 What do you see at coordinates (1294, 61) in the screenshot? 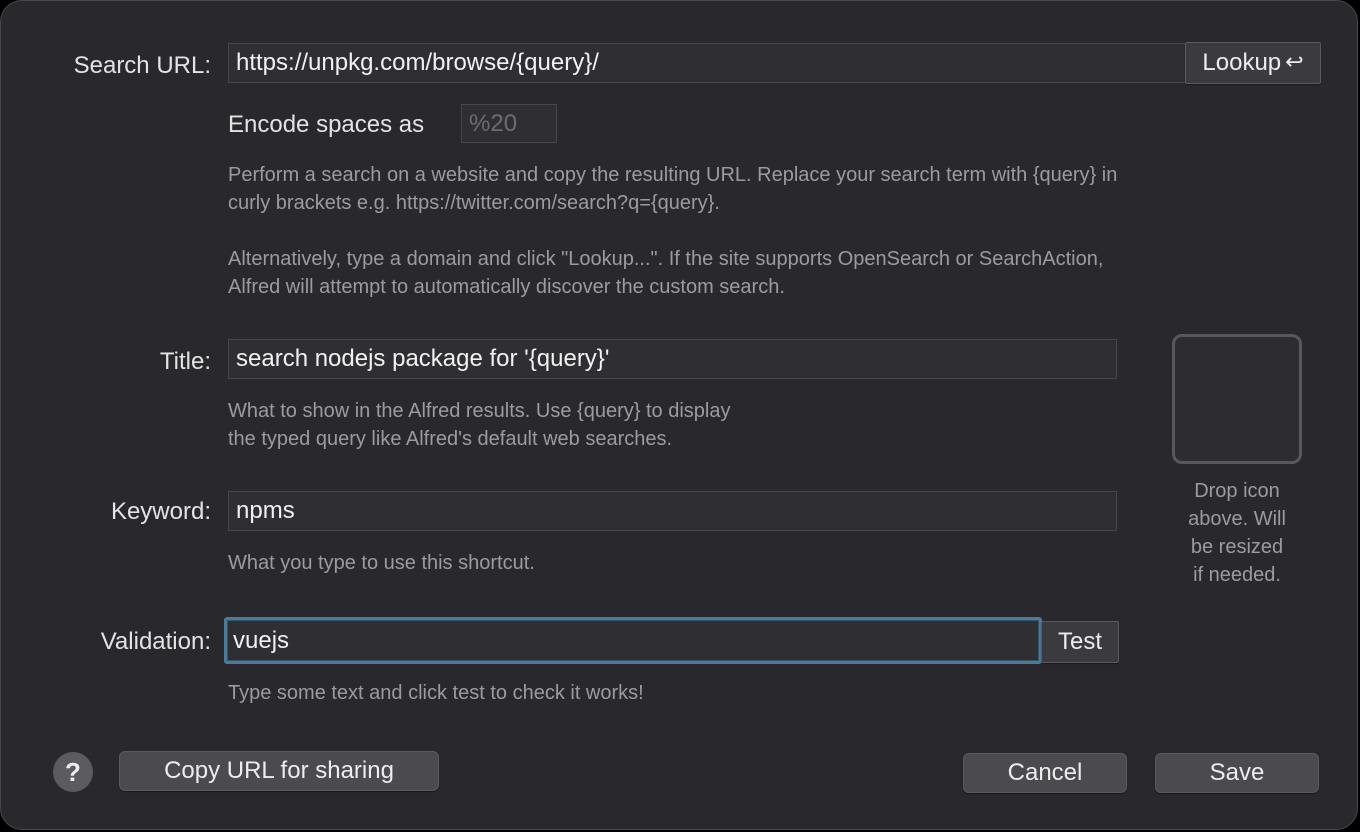
I see `return-icon: ↩` at bounding box center [1294, 61].